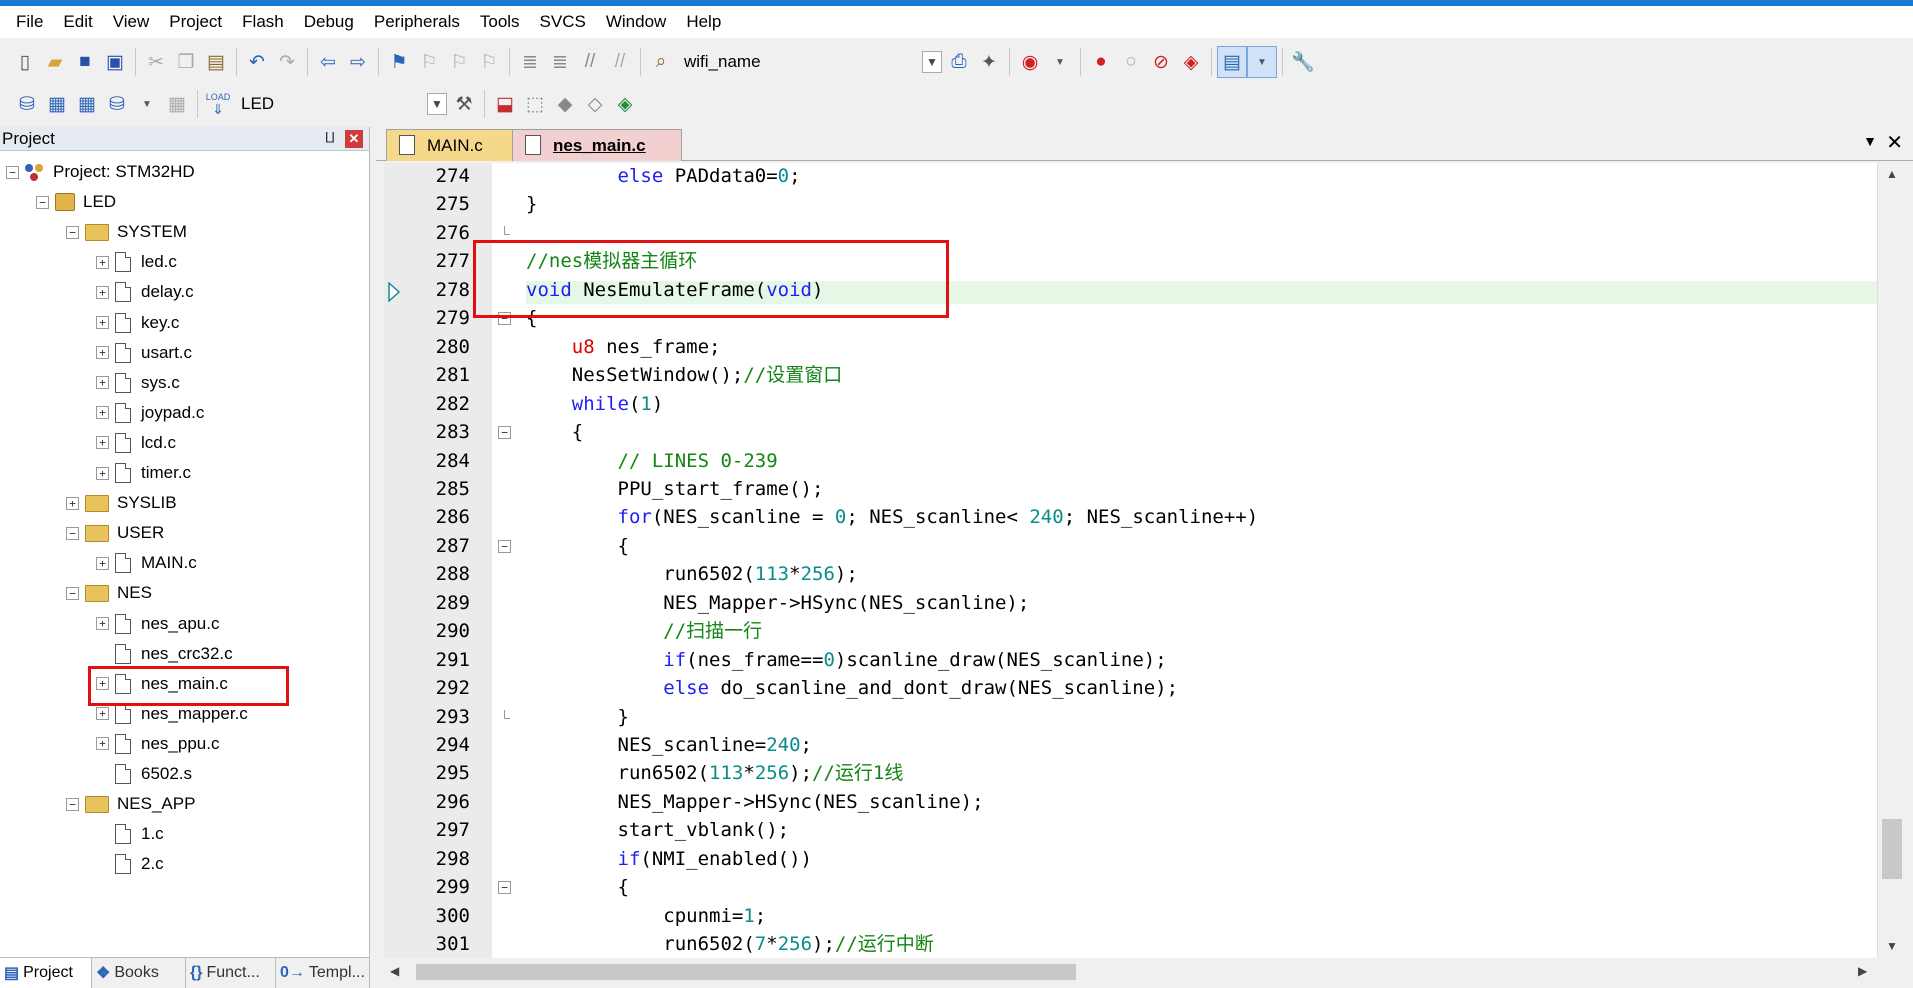  Describe the element at coordinates (489, 62) in the screenshot. I see `clear-bookmarks-icon: ⚐` at that location.